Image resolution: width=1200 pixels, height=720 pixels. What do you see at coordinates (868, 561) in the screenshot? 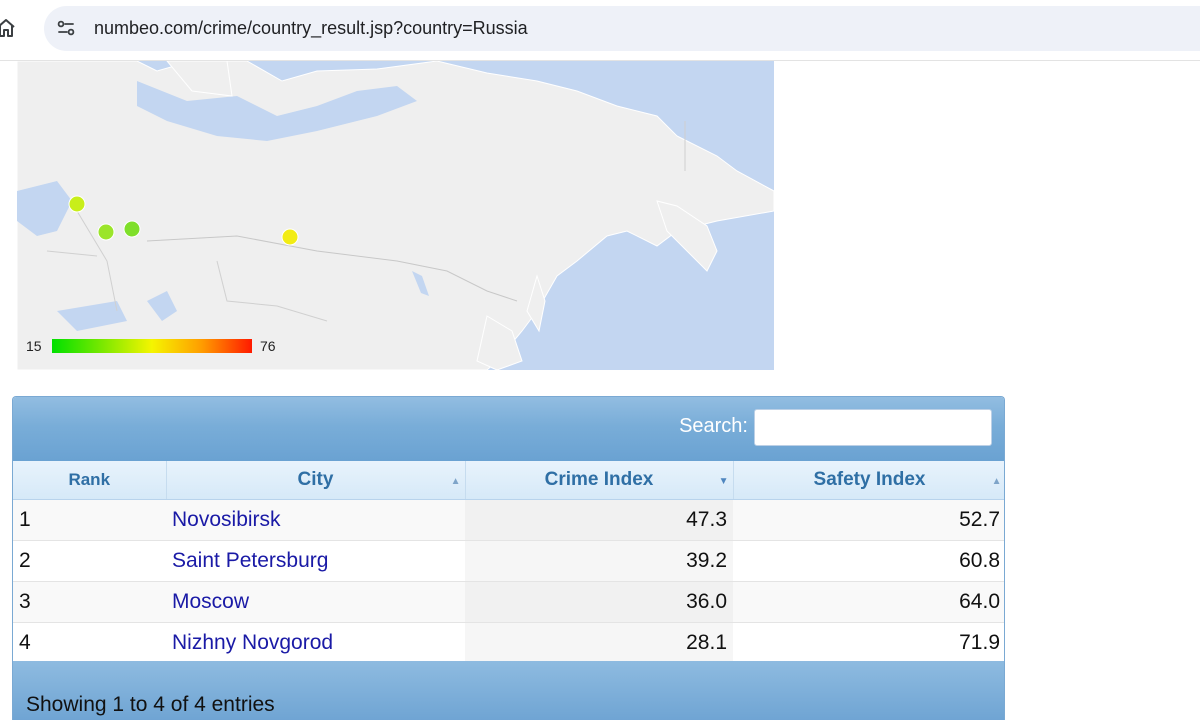
I see `safety-index-cell: 60.8` at bounding box center [868, 561].